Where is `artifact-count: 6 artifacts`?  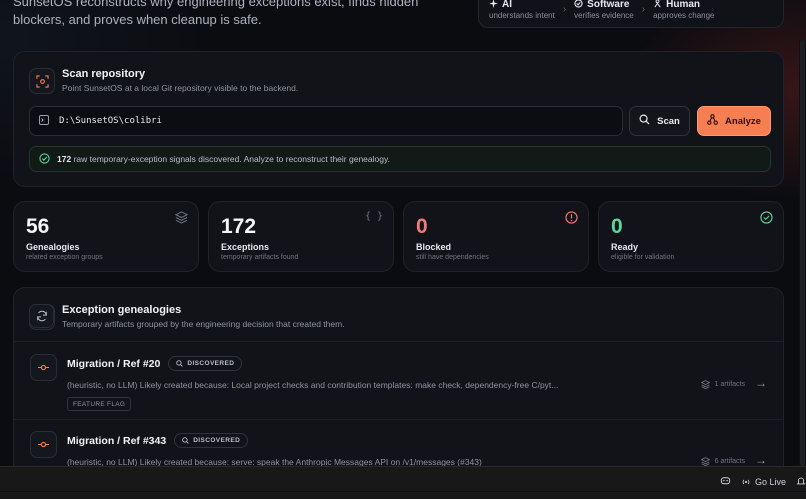 artifact-count: 6 artifacts is located at coordinates (722, 461).